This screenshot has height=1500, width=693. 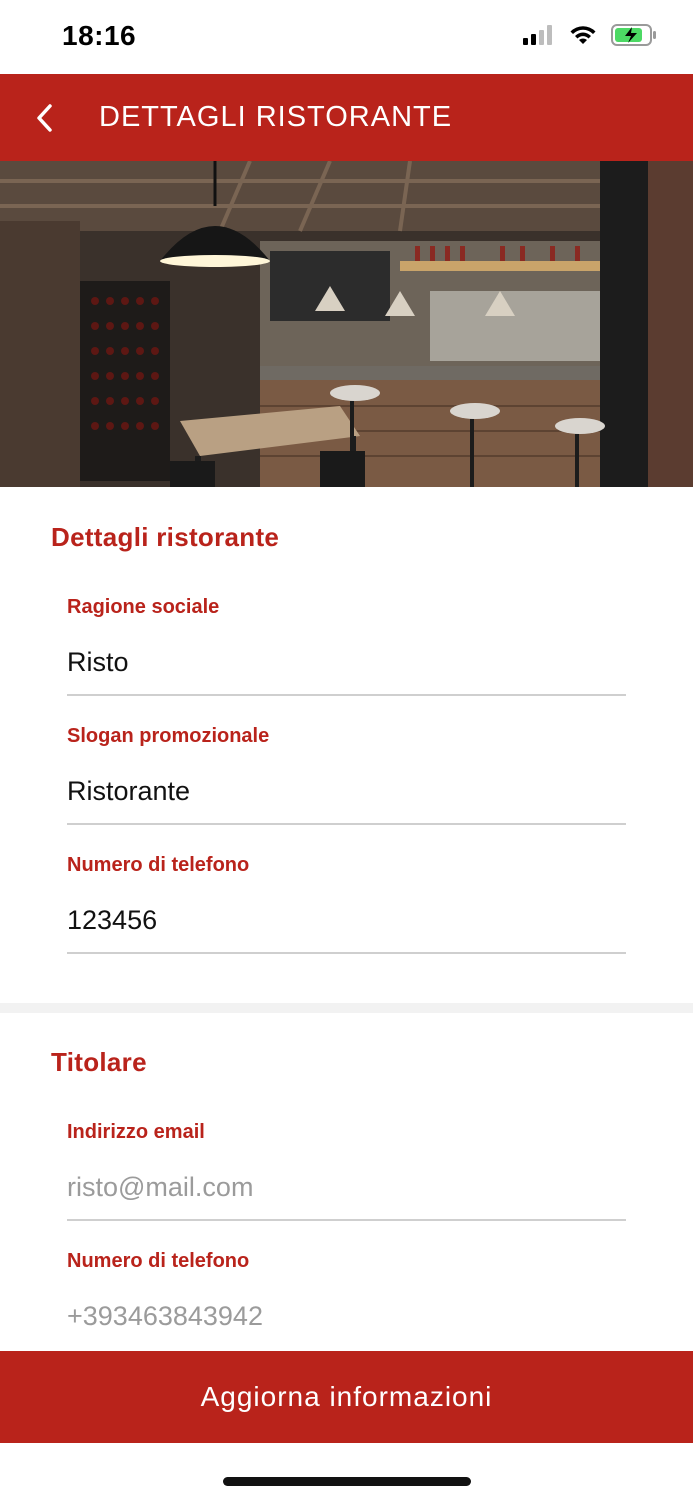 What do you see at coordinates (346, 1187) in the screenshot?
I see `owner-email-input: risto@mail.com` at bounding box center [346, 1187].